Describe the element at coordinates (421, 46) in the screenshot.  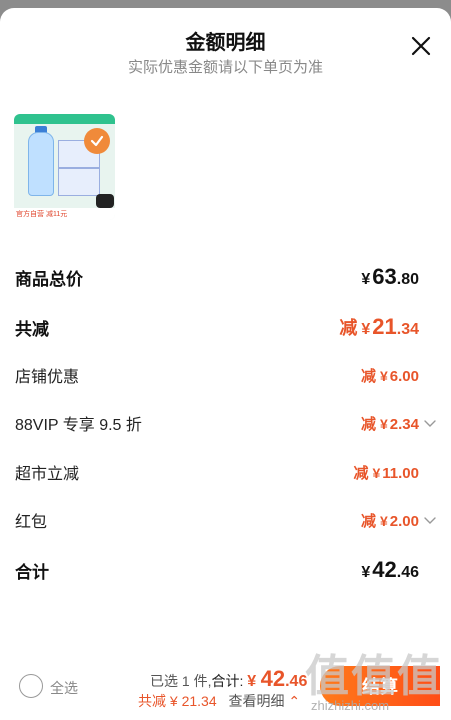
I see `close-icon` at that location.